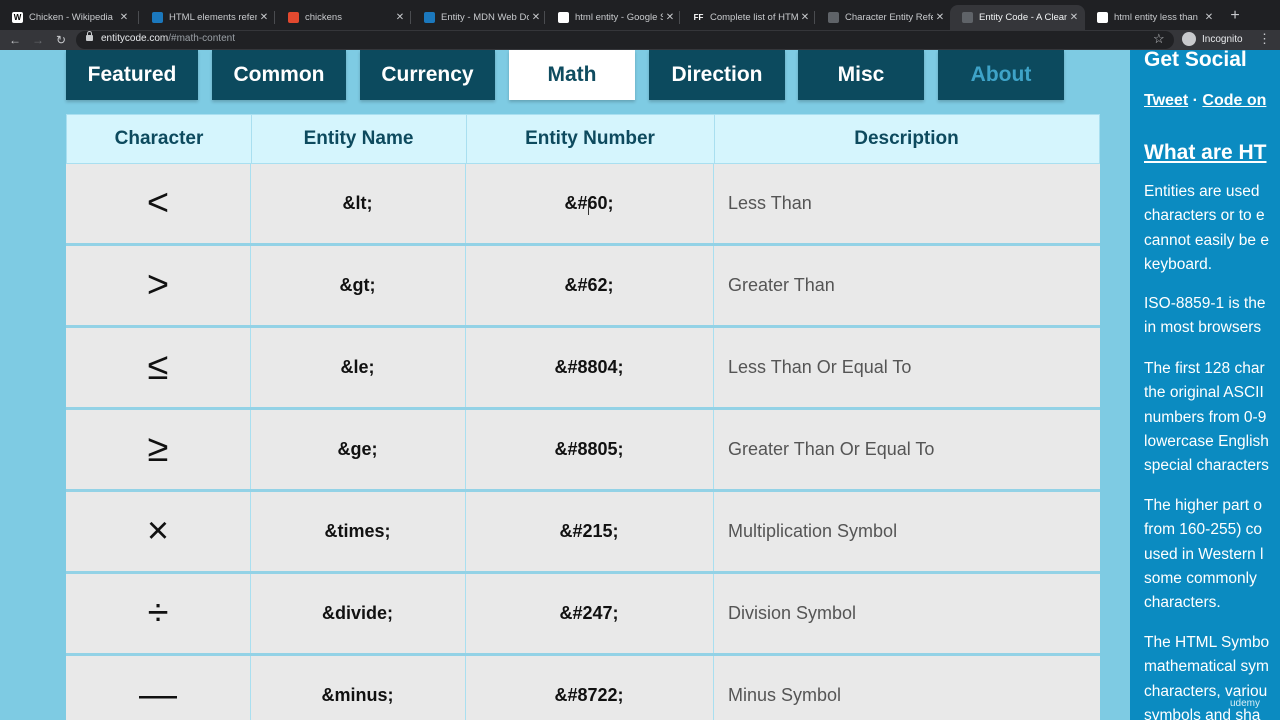  I want to click on paragraph-line: characters or to e, so click(1204, 216).